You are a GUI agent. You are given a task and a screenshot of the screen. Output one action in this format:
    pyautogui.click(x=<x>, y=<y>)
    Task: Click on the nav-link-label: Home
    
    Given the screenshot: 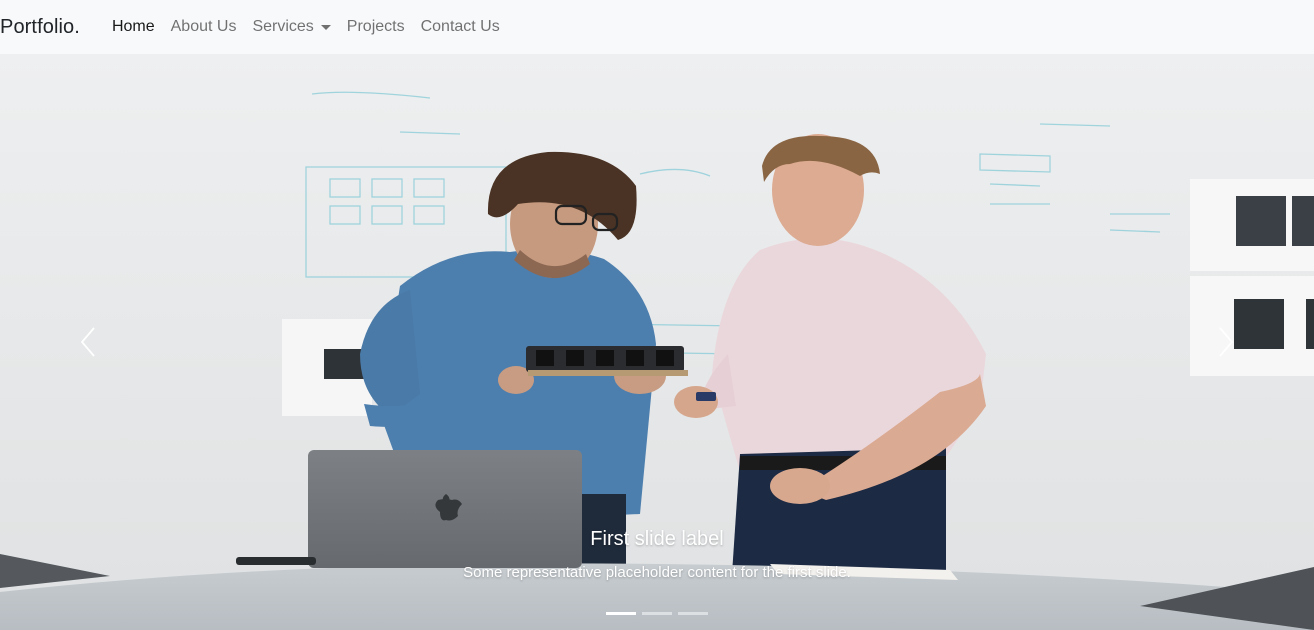 What is the action you would take?
    pyautogui.click(x=133, y=26)
    